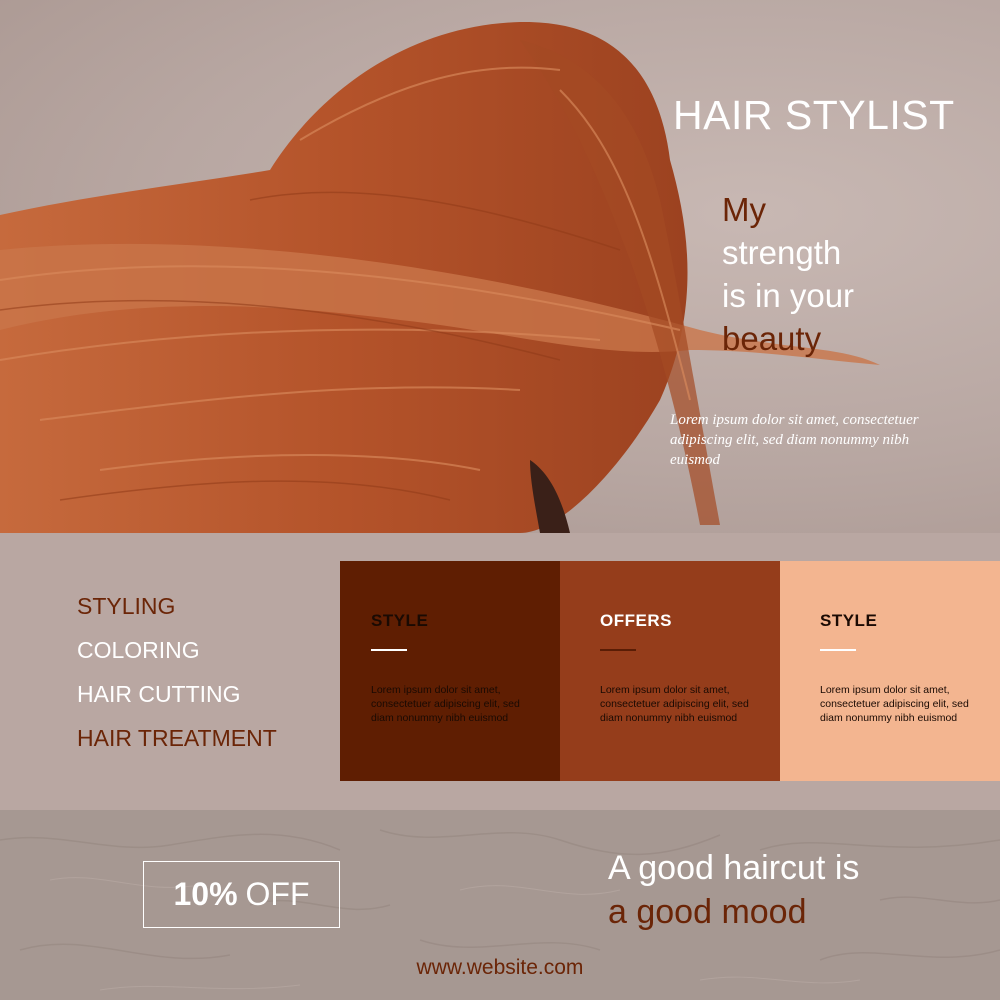 The width and height of the screenshot is (1000, 1000). What do you see at coordinates (277, 894) in the screenshot?
I see `discount-label: OFF` at bounding box center [277, 894].